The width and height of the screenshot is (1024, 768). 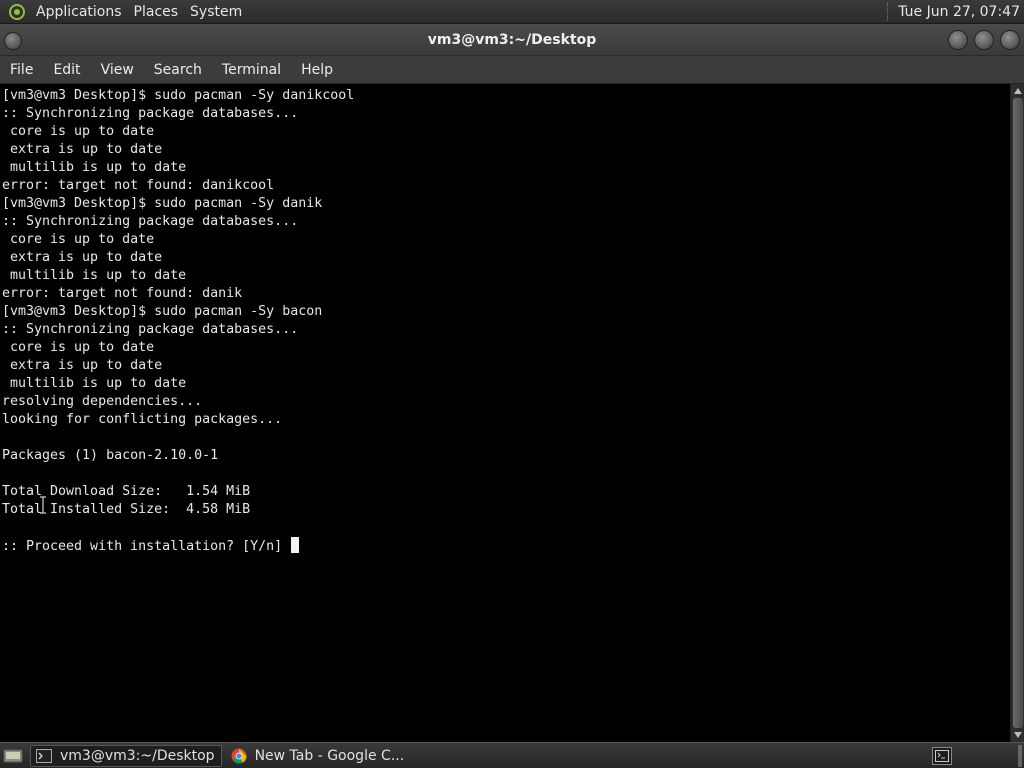 I want to click on terminal-line: Total Download Size: 1.54 MiB, so click(x=126, y=491).